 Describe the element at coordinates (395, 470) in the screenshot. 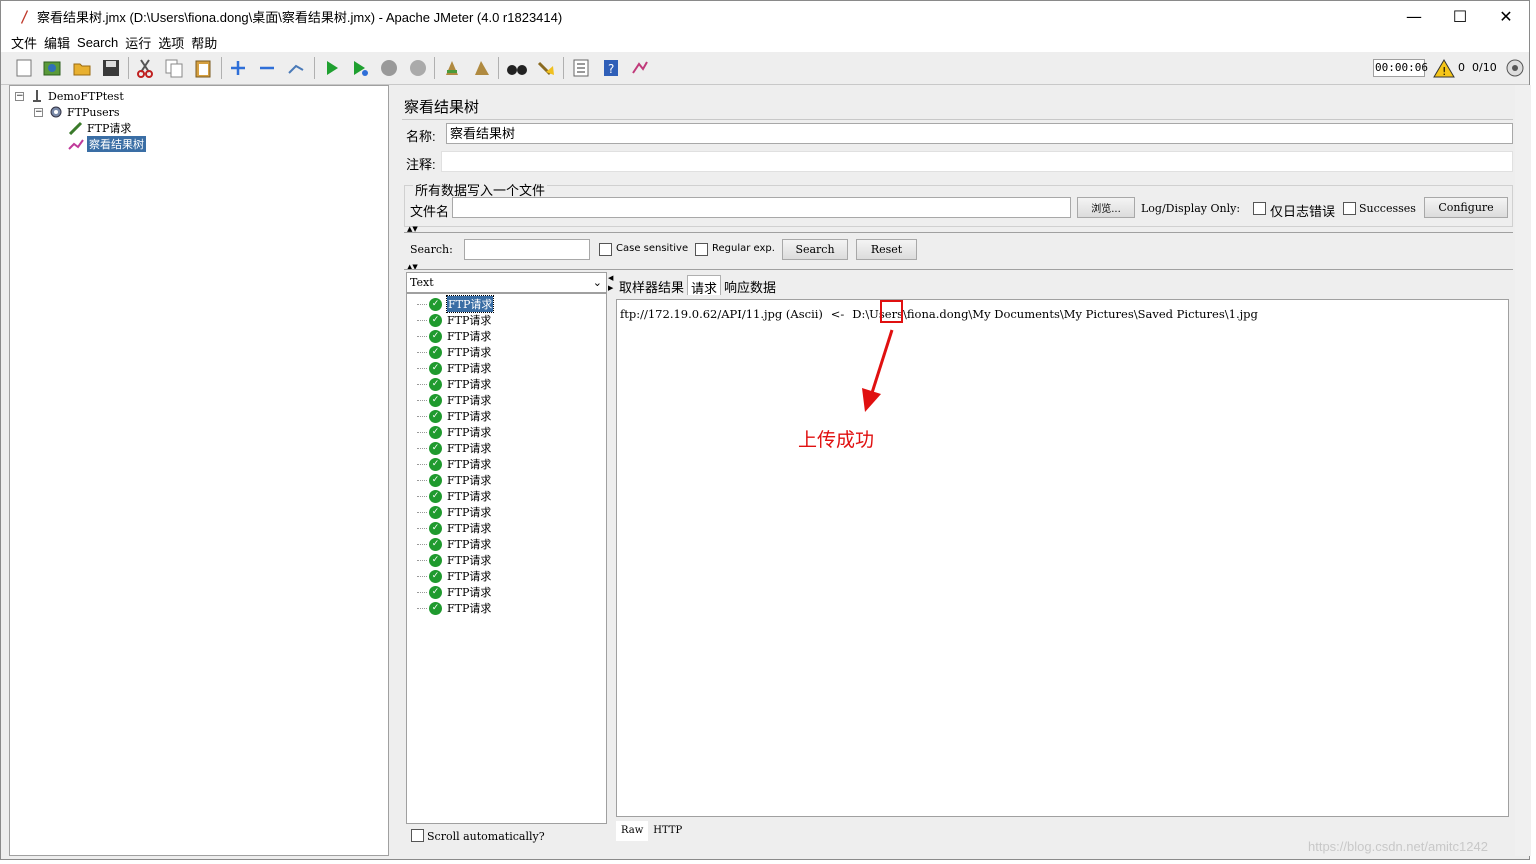

I see `pane-splitter` at that location.